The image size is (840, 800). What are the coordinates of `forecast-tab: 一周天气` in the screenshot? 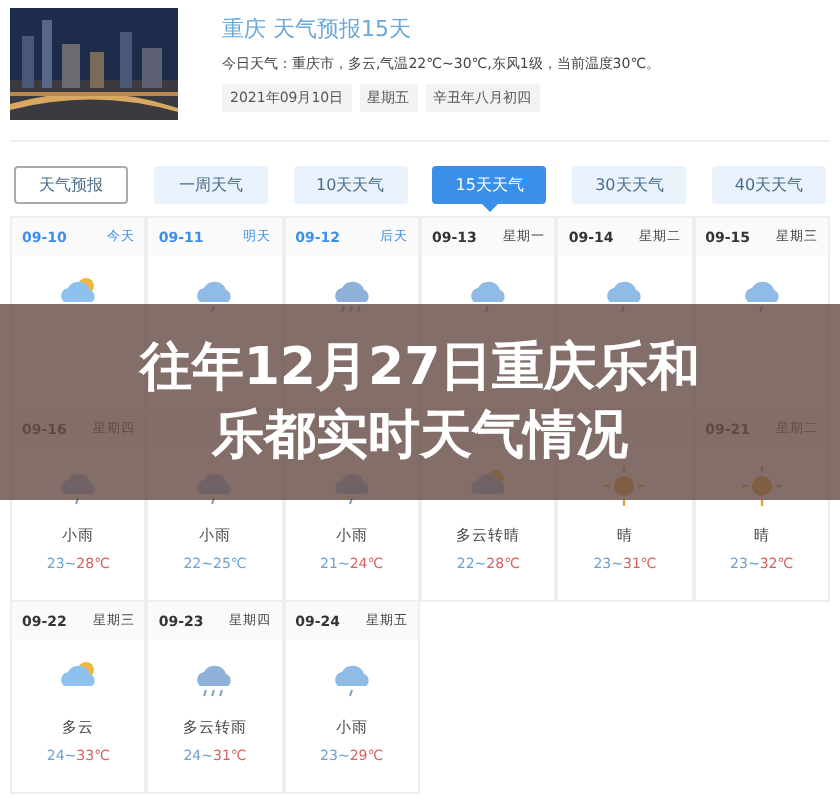 It's located at (210, 185).